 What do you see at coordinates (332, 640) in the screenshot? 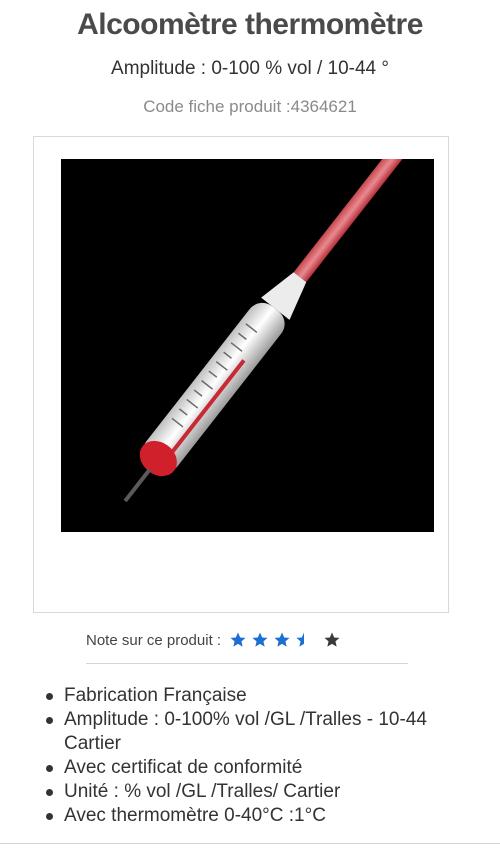
I see `star-empty-icon` at bounding box center [332, 640].